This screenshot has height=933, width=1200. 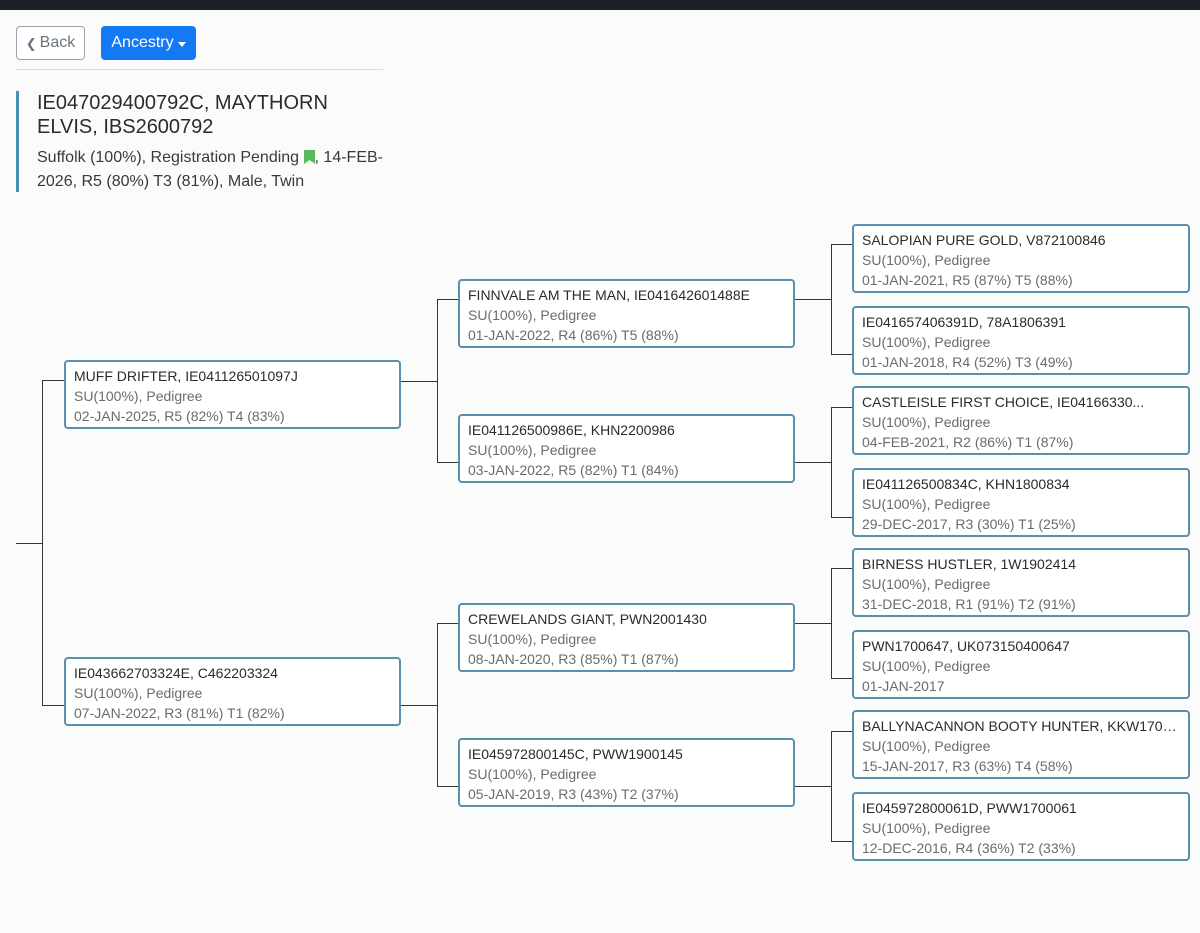 What do you see at coordinates (31, 43) in the screenshot?
I see `chevron-left-icon: ❮` at bounding box center [31, 43].